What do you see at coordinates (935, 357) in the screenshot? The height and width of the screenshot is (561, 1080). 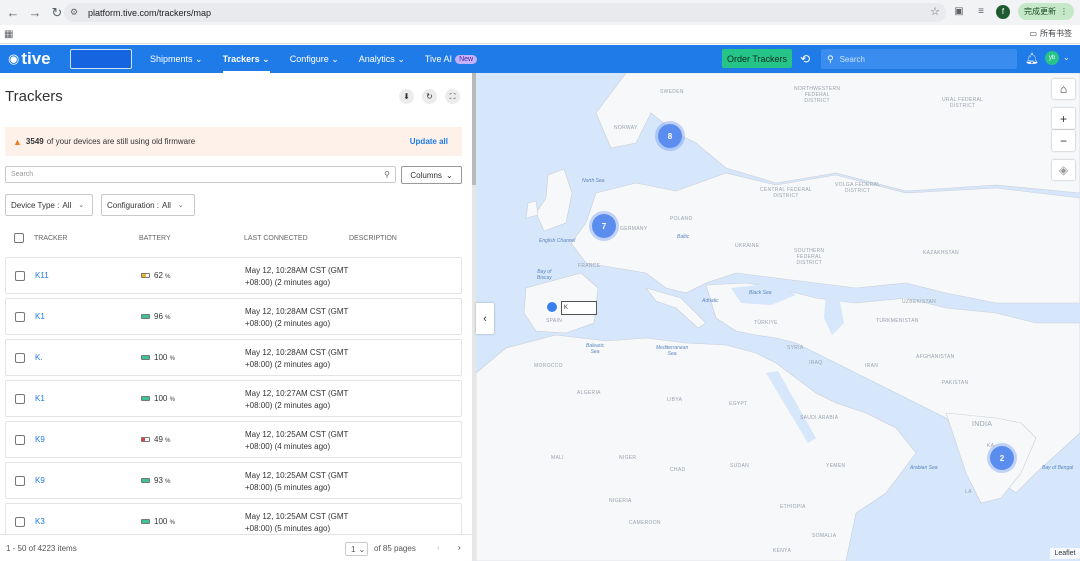 I see `map-label: AFGHANISTAN` at bounding box center [935, 357].